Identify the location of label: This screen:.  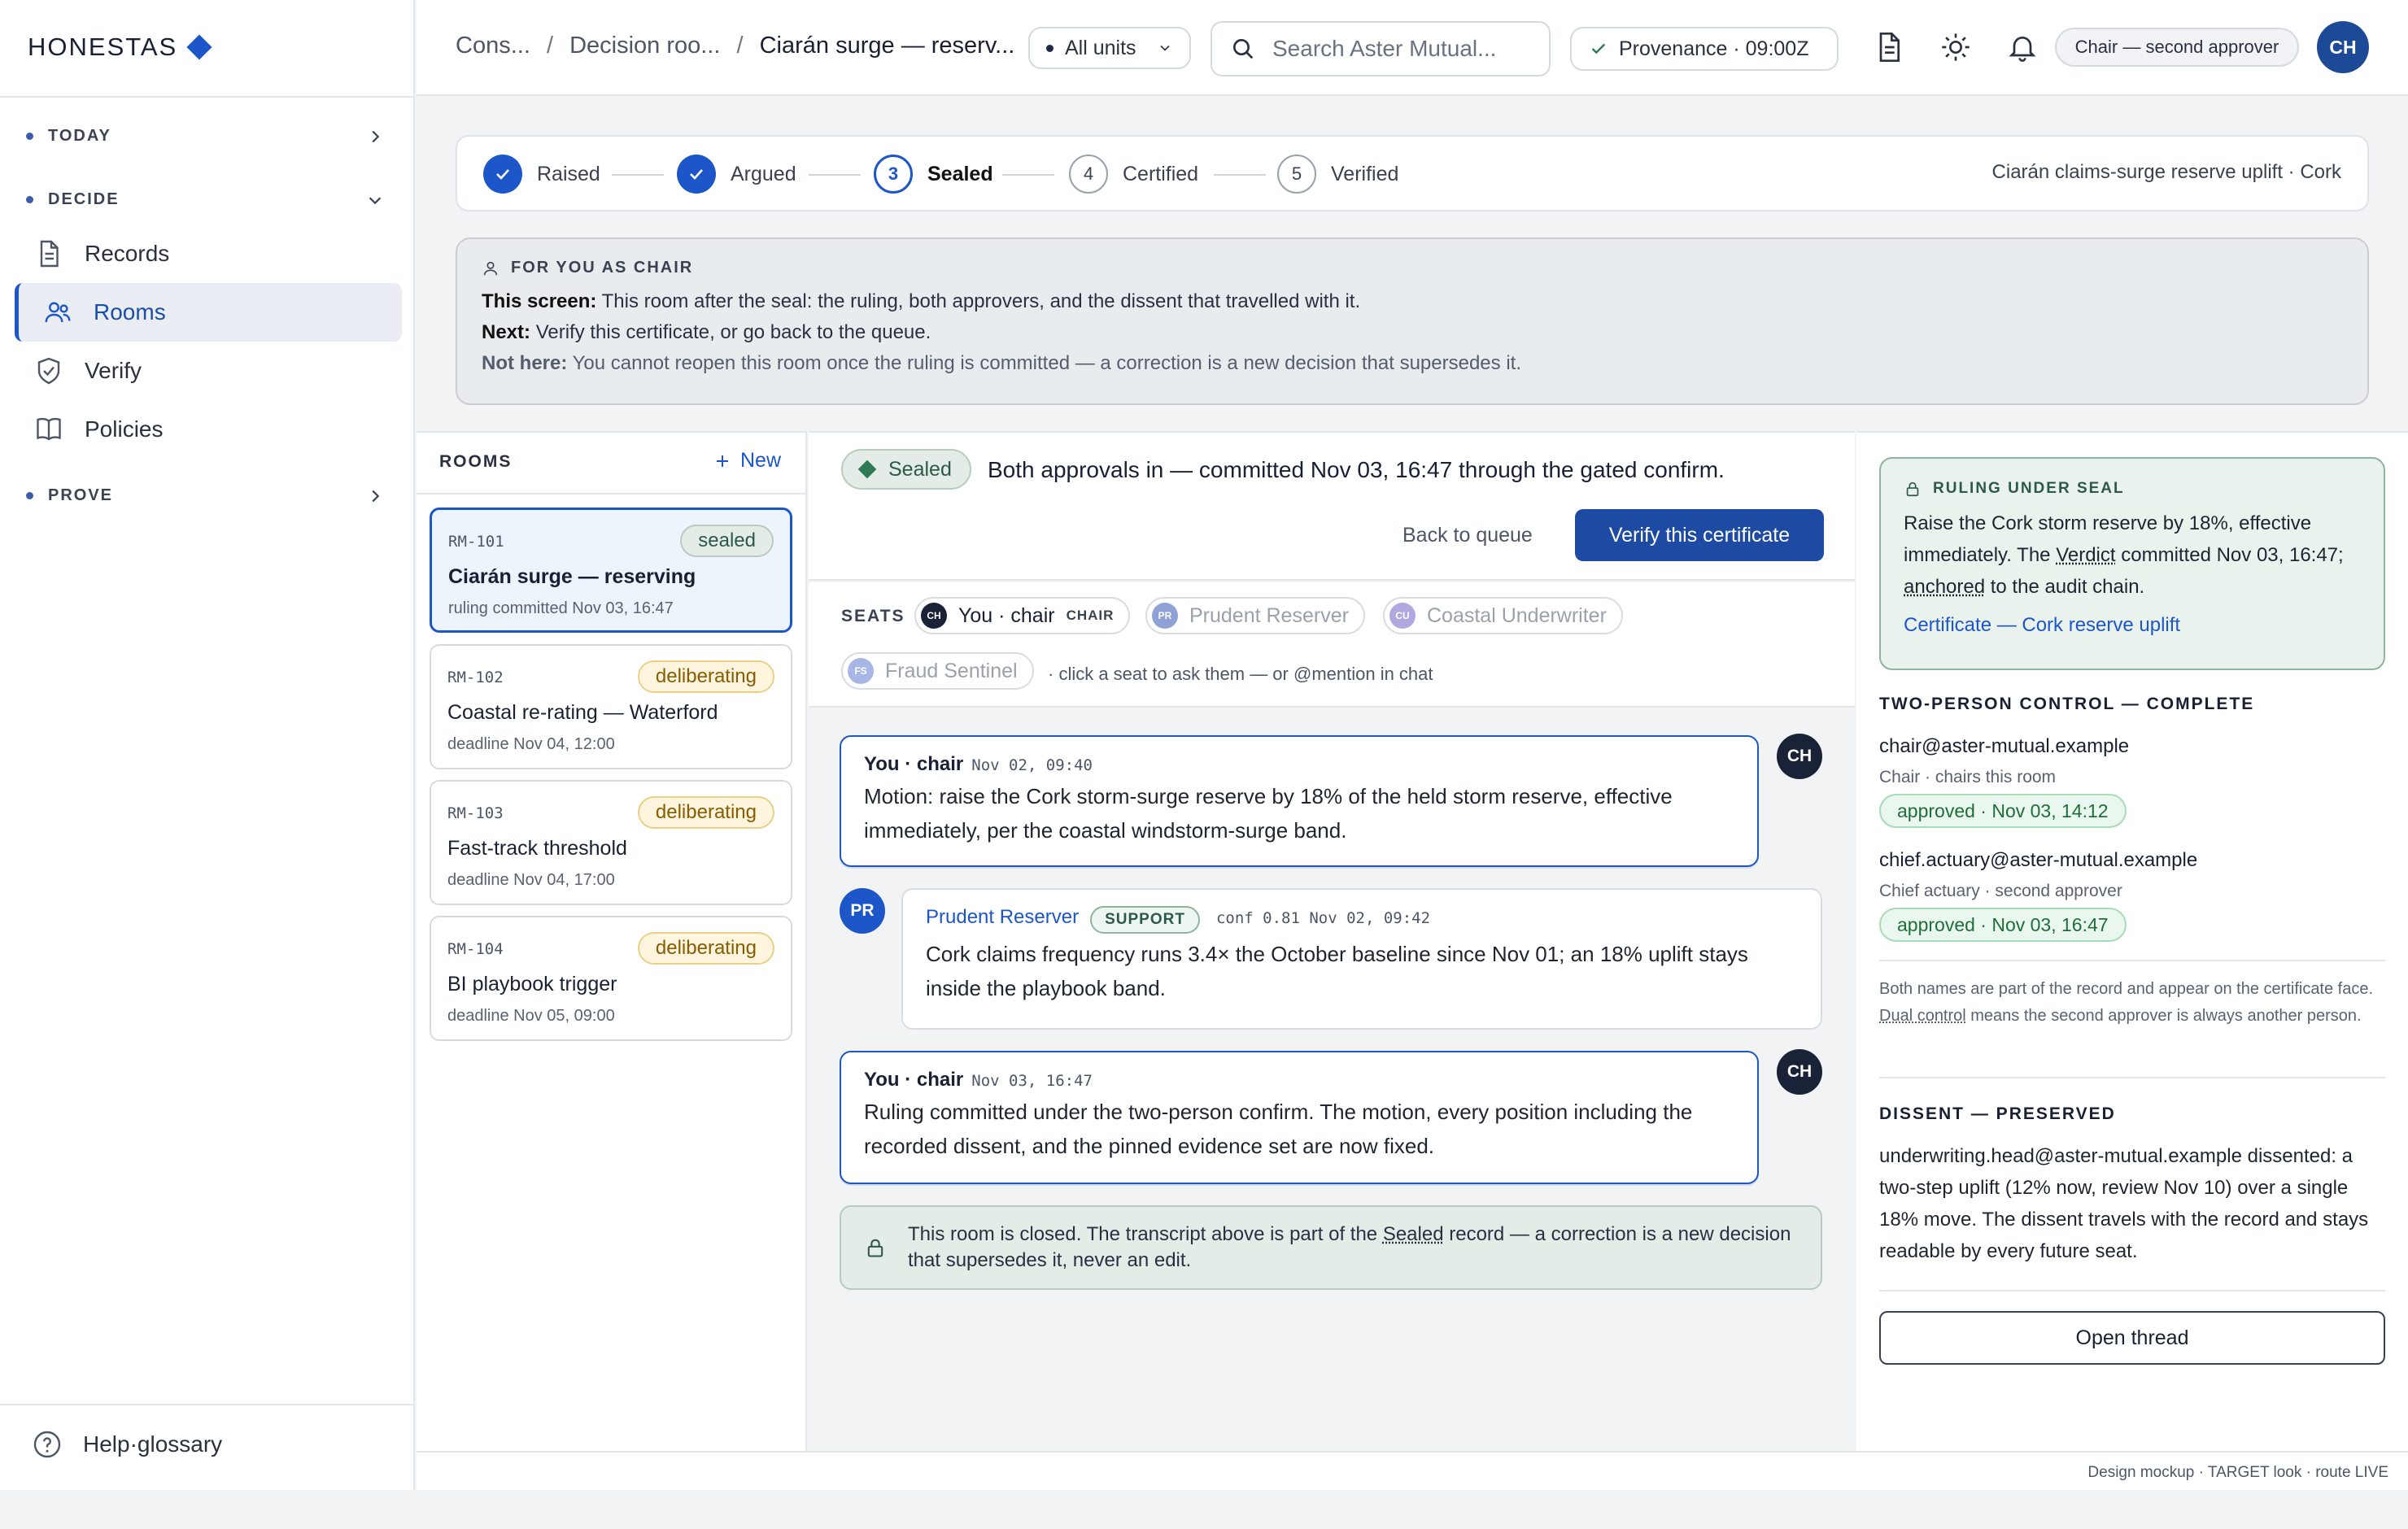
(540, 301).